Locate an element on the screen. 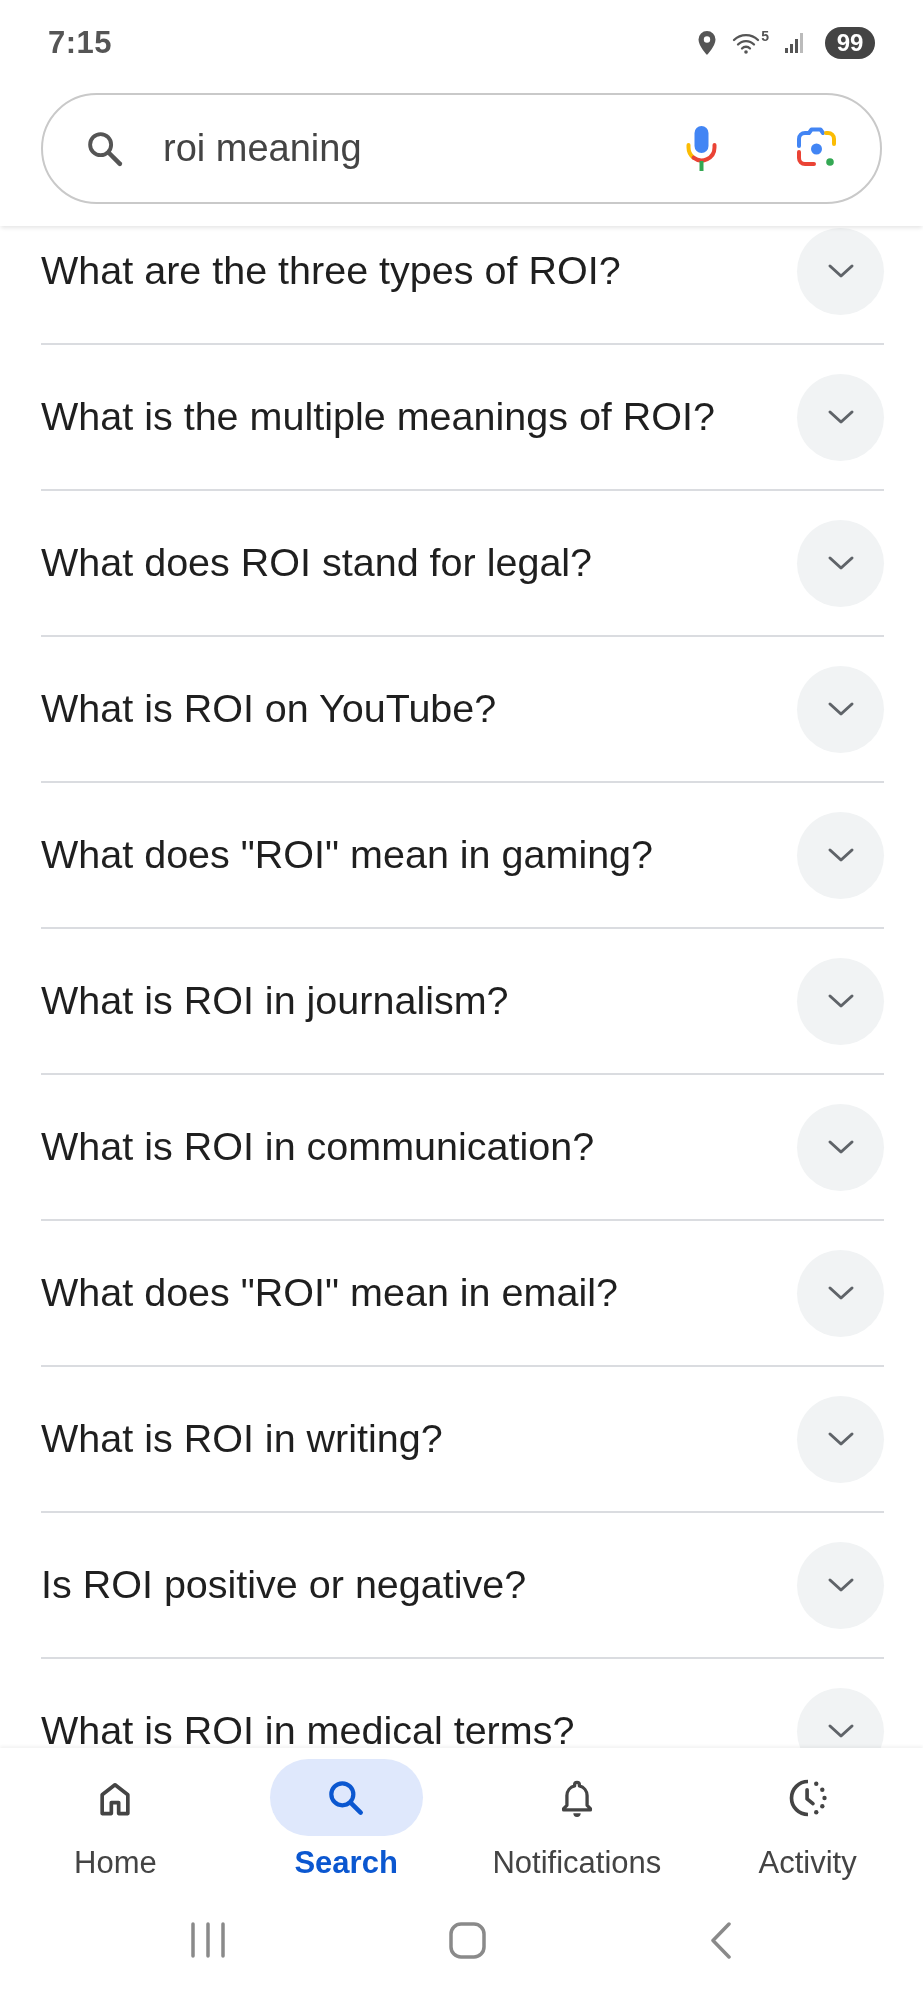  question-text: What is ROI on YouTube? is located at coordinates (407, 709).